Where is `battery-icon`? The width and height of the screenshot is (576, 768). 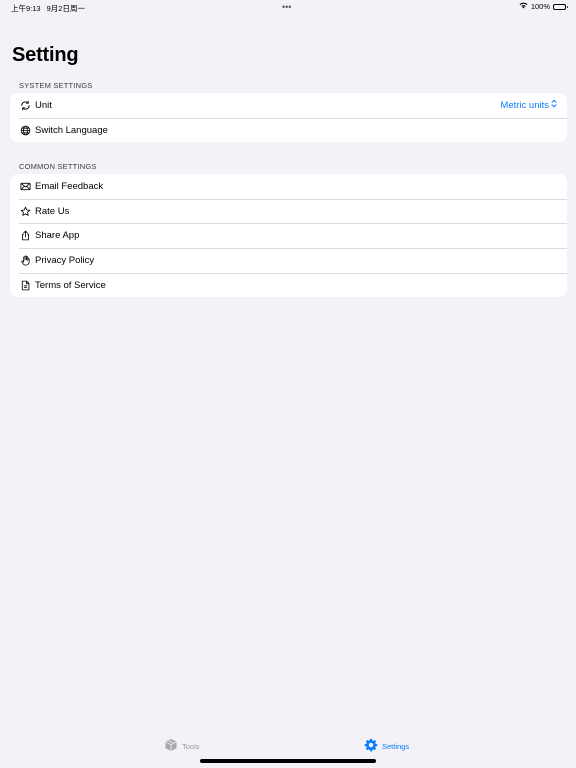
battery-icon is located at coordinates (560, 6).